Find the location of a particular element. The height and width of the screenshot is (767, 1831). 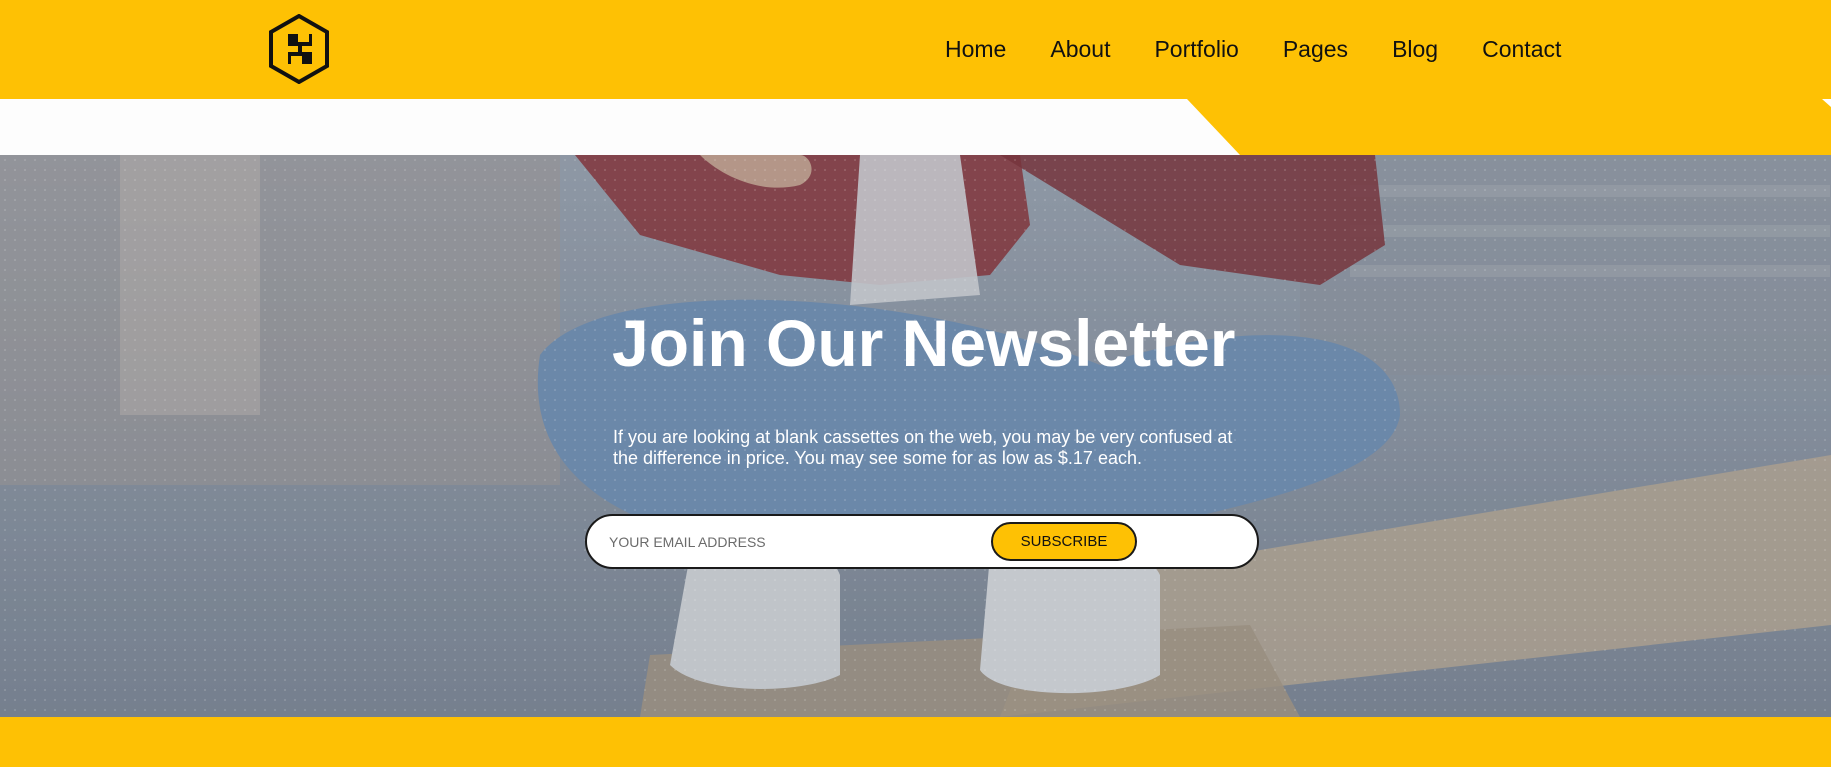

newsletter-form: SUBSCRIBE is located at coordinates (922, 541).